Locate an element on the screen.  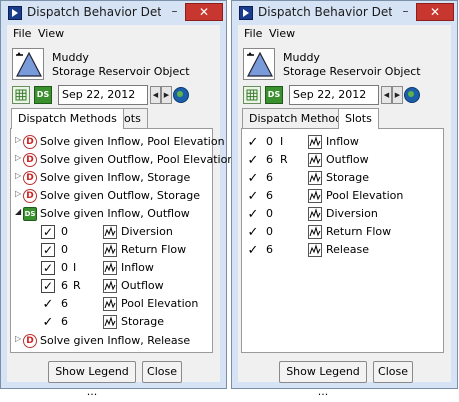
object-type: Storage Reservoir Object is located at coordinates (121, 71).